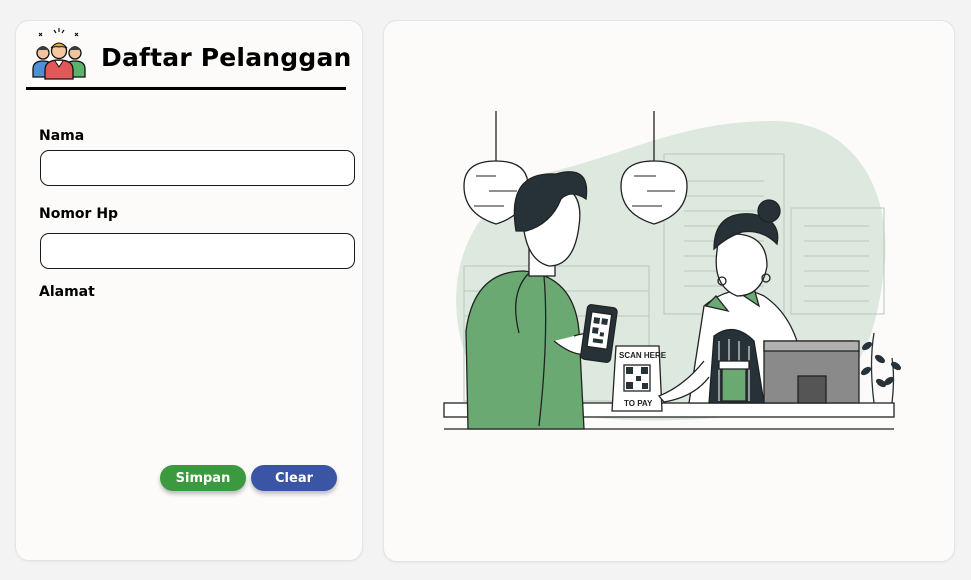 The image size is (971, 580). What do you see at coordinates (79, 214) in the screenshot?
I see `nomor-hp-label: Nomor Hp` at bounding box center [79, 214].